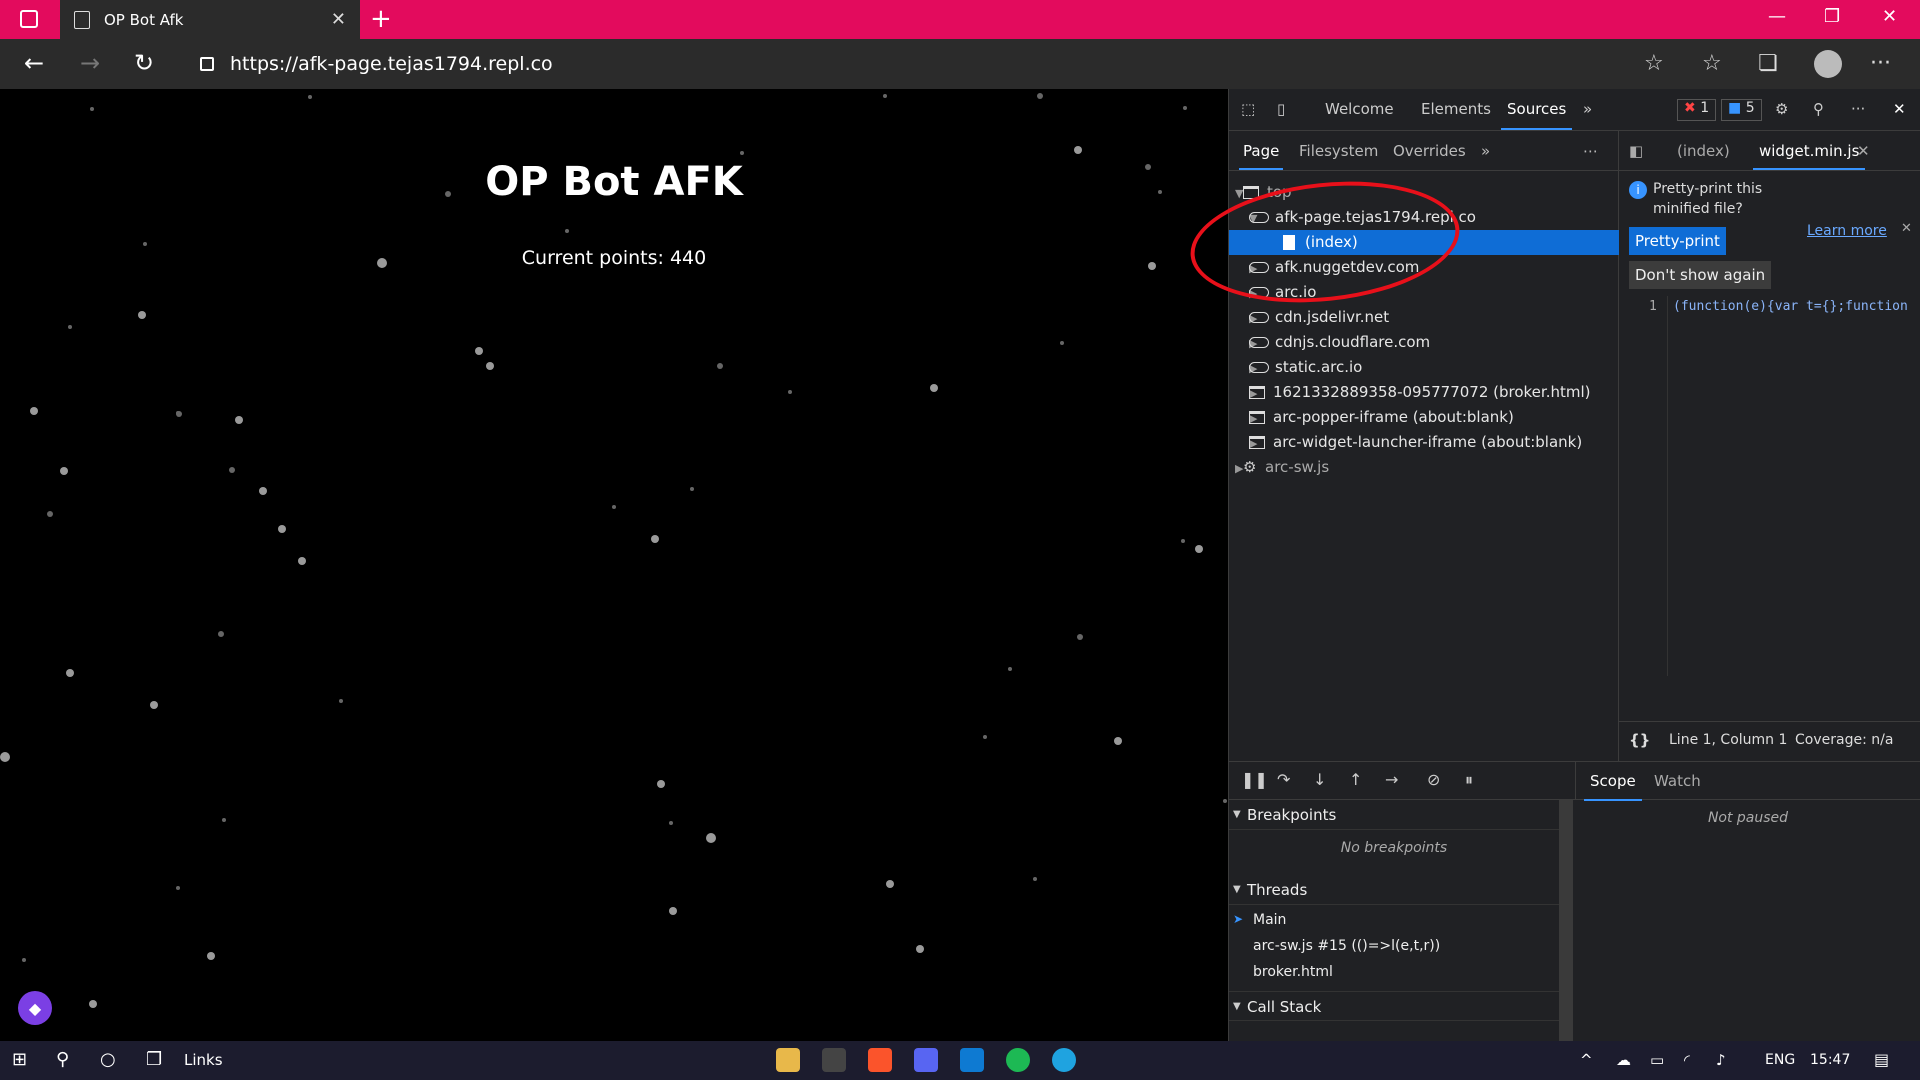  Describe the element at coordinates (1394, 1006) in the screenshot. I see `call-stack-header: Call Stack` at that location.